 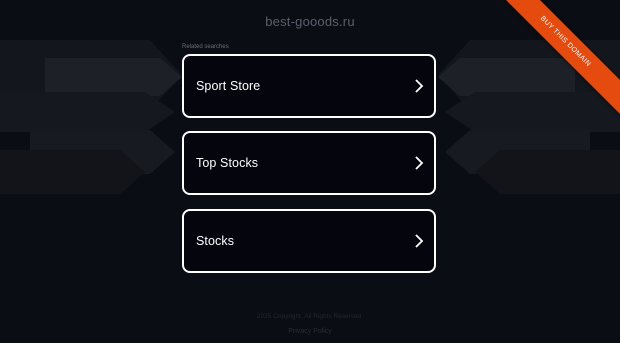 I want to click on related-searches-label: Related searches, so click(x=205, y=47).